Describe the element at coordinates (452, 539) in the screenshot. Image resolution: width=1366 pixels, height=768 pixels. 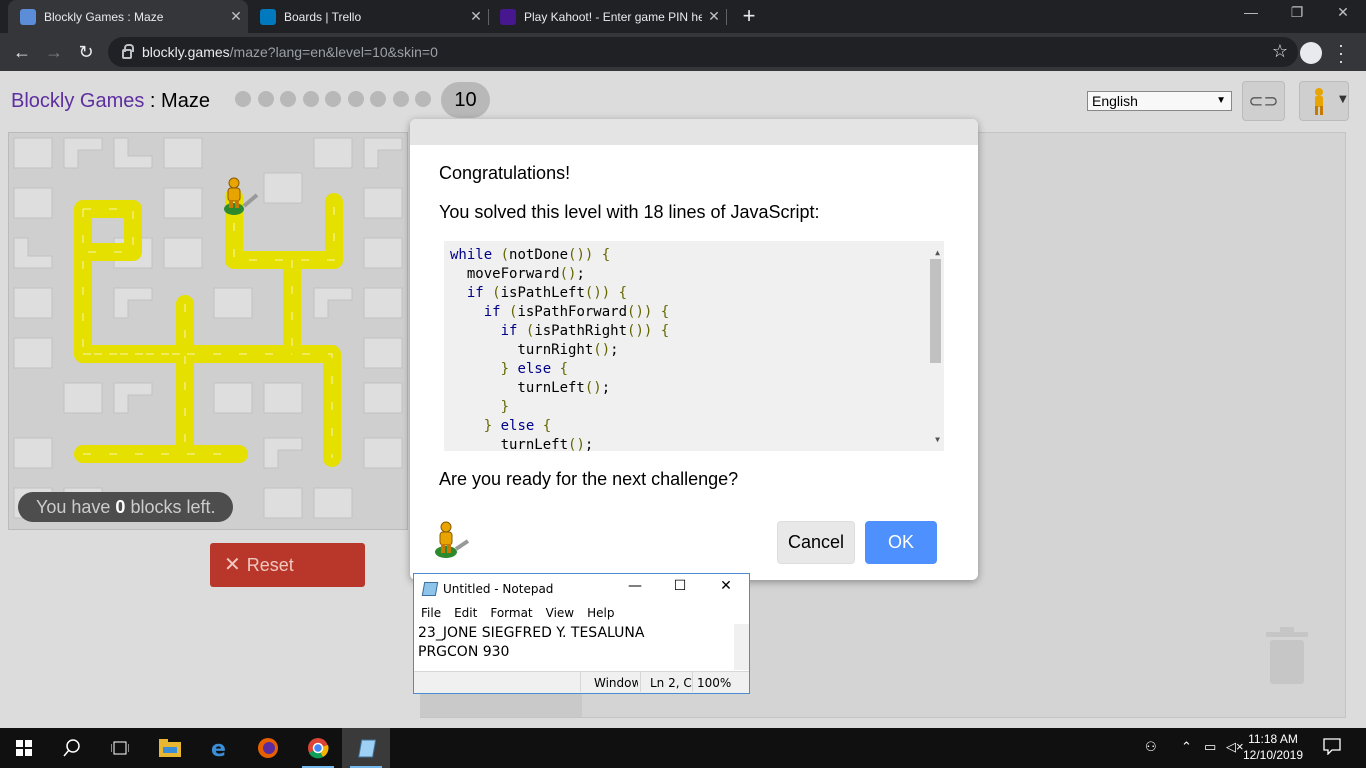
I see `pegman-icon` at that location.